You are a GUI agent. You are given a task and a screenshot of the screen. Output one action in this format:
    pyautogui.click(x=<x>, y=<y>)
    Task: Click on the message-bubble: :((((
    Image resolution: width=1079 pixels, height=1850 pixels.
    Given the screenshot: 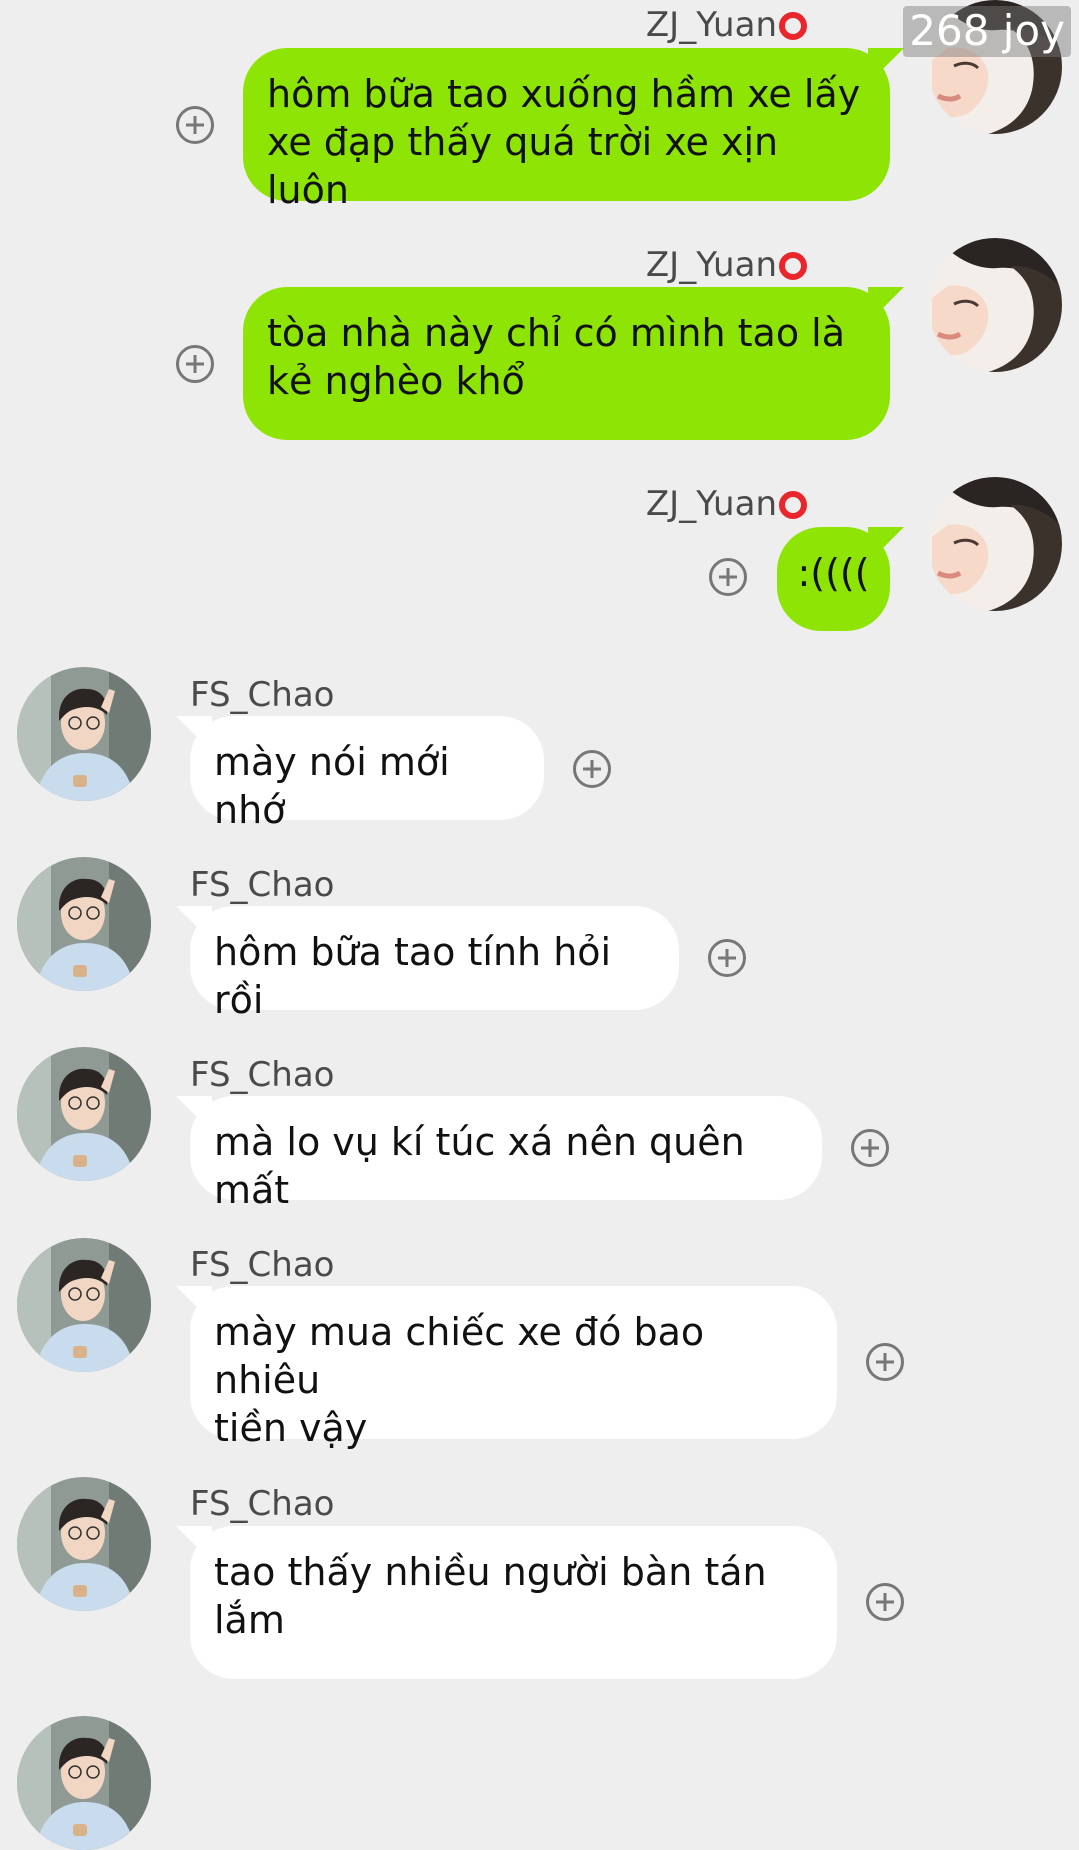 What is the action you would take?
    pyautogui.click(x=833, y=579)
    